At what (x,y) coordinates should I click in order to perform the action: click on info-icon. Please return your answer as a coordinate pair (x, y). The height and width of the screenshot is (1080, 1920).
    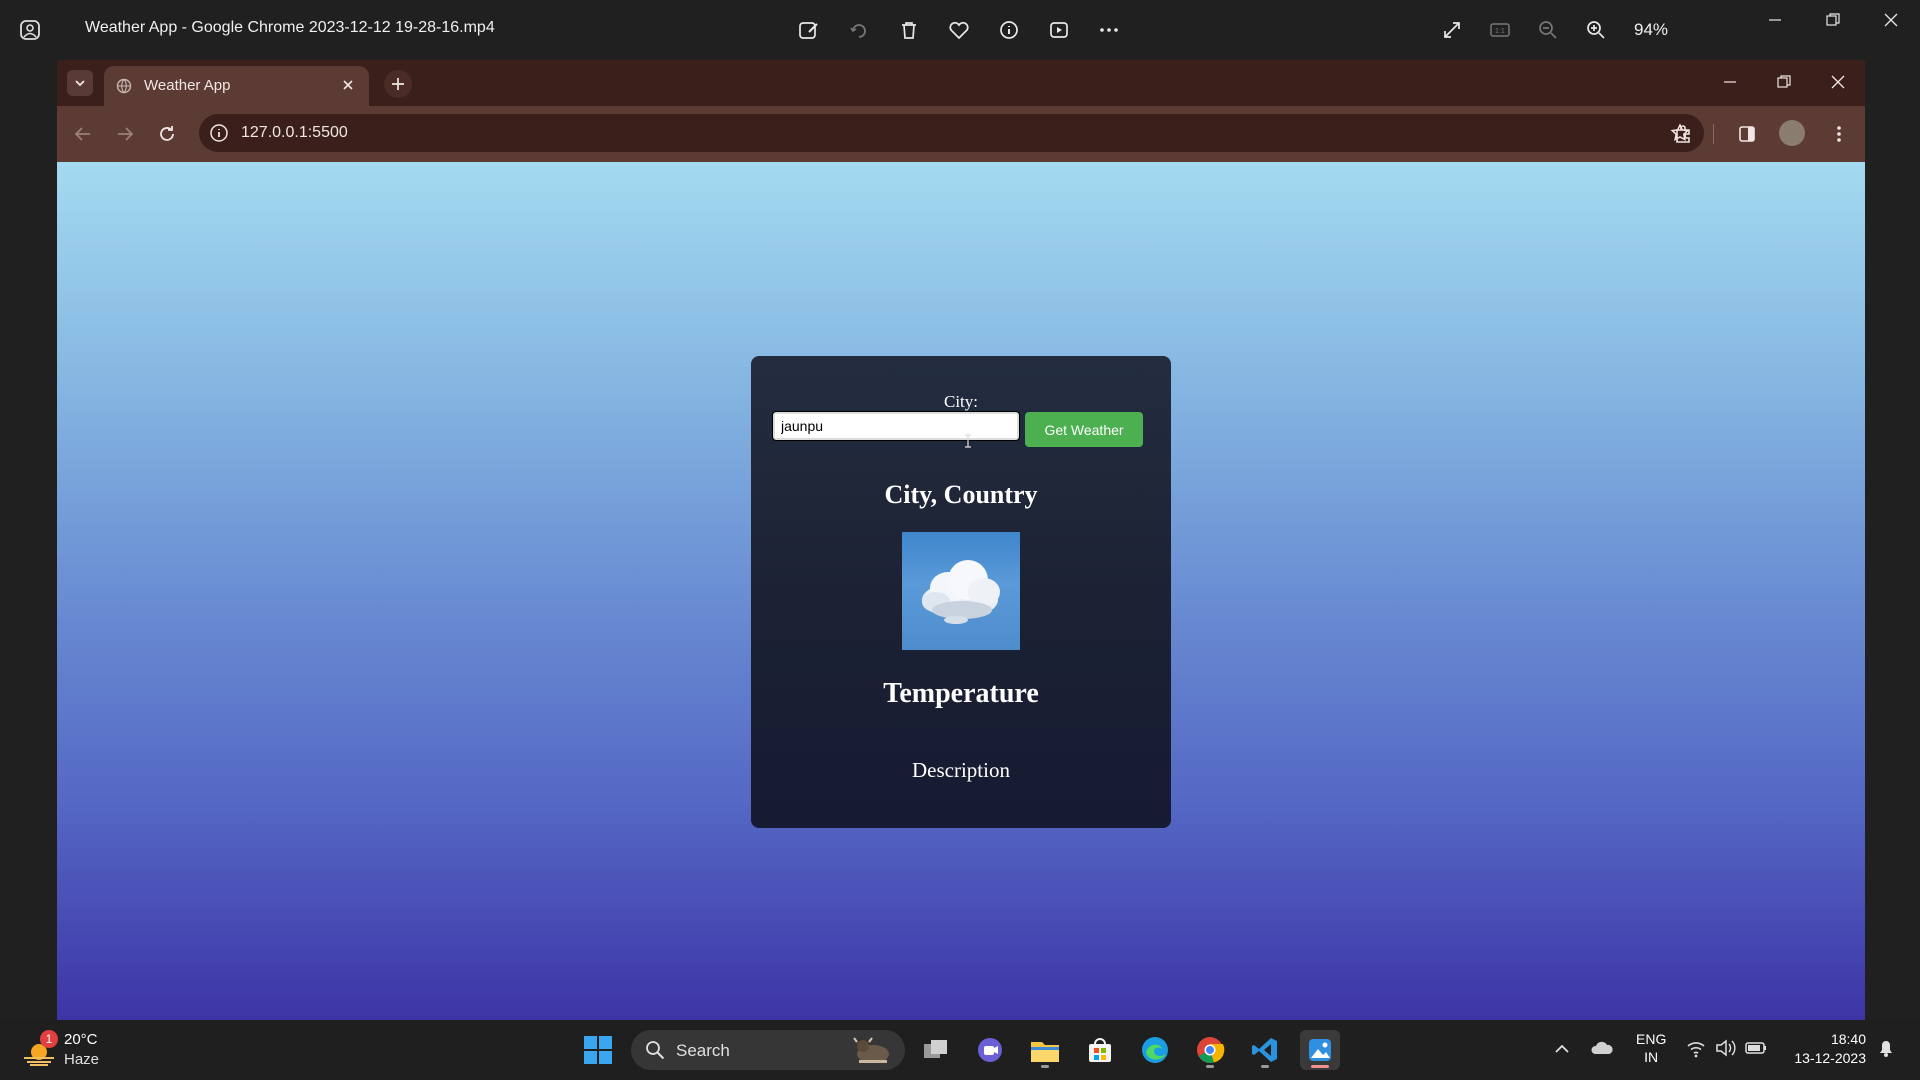
    Looking at the image, I should click on (1009, 30).